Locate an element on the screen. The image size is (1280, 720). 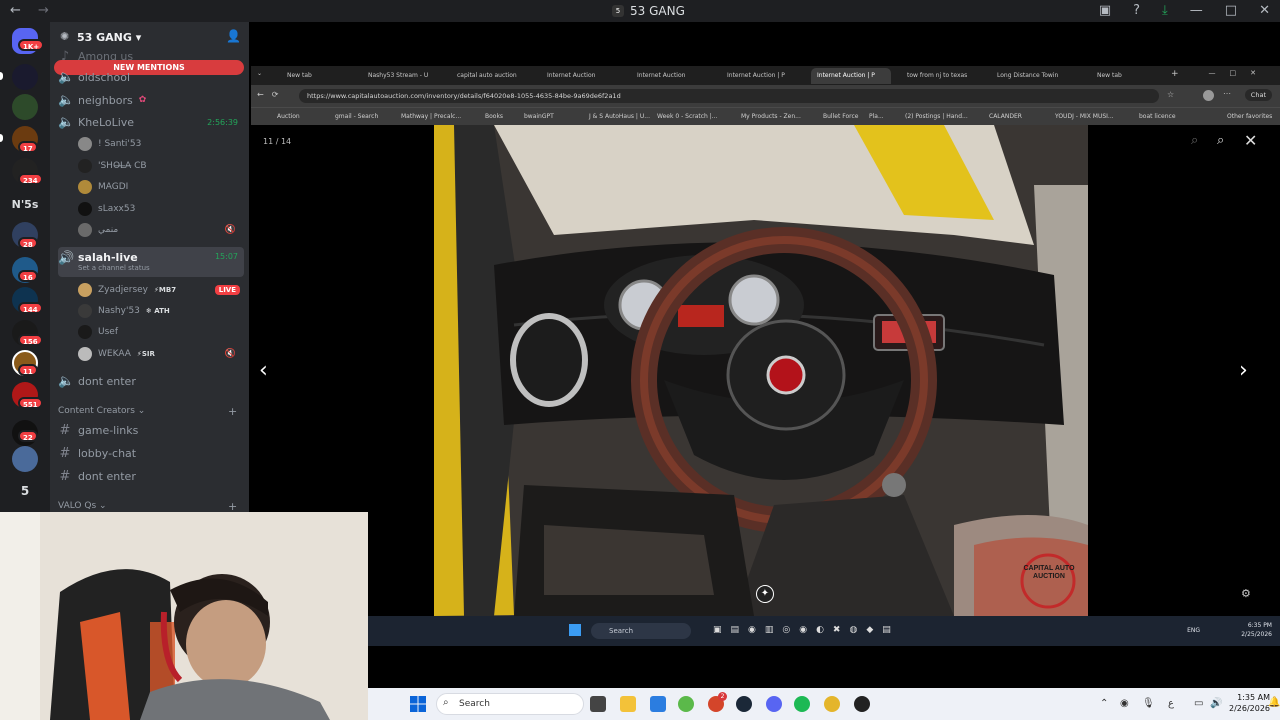
bookmark: CALANDER is located at coordinates (1005, 116).